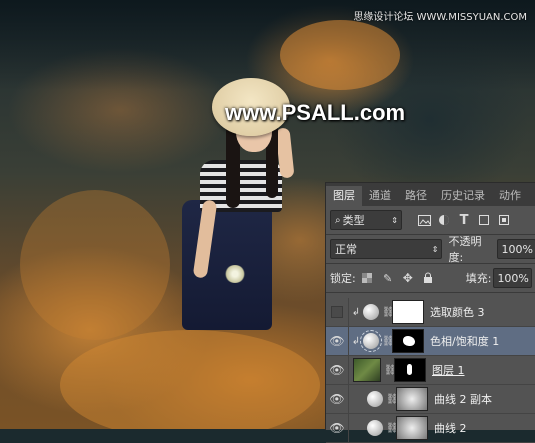 The width and height of the screenshot is (535, 443). Describe the element at coordinates (430, 292) in the screenshot. I see `divider` at that location.